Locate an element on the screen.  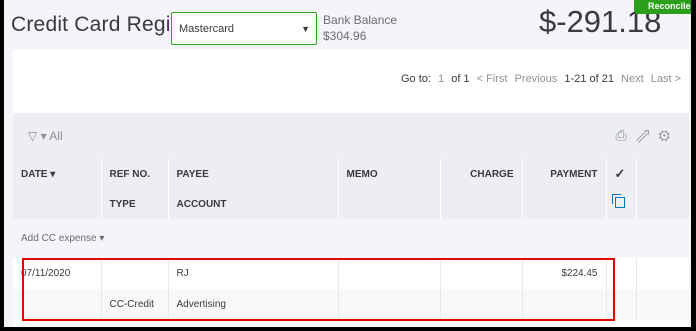
print-icon: ⎙ is located at coordinates (625, 135).